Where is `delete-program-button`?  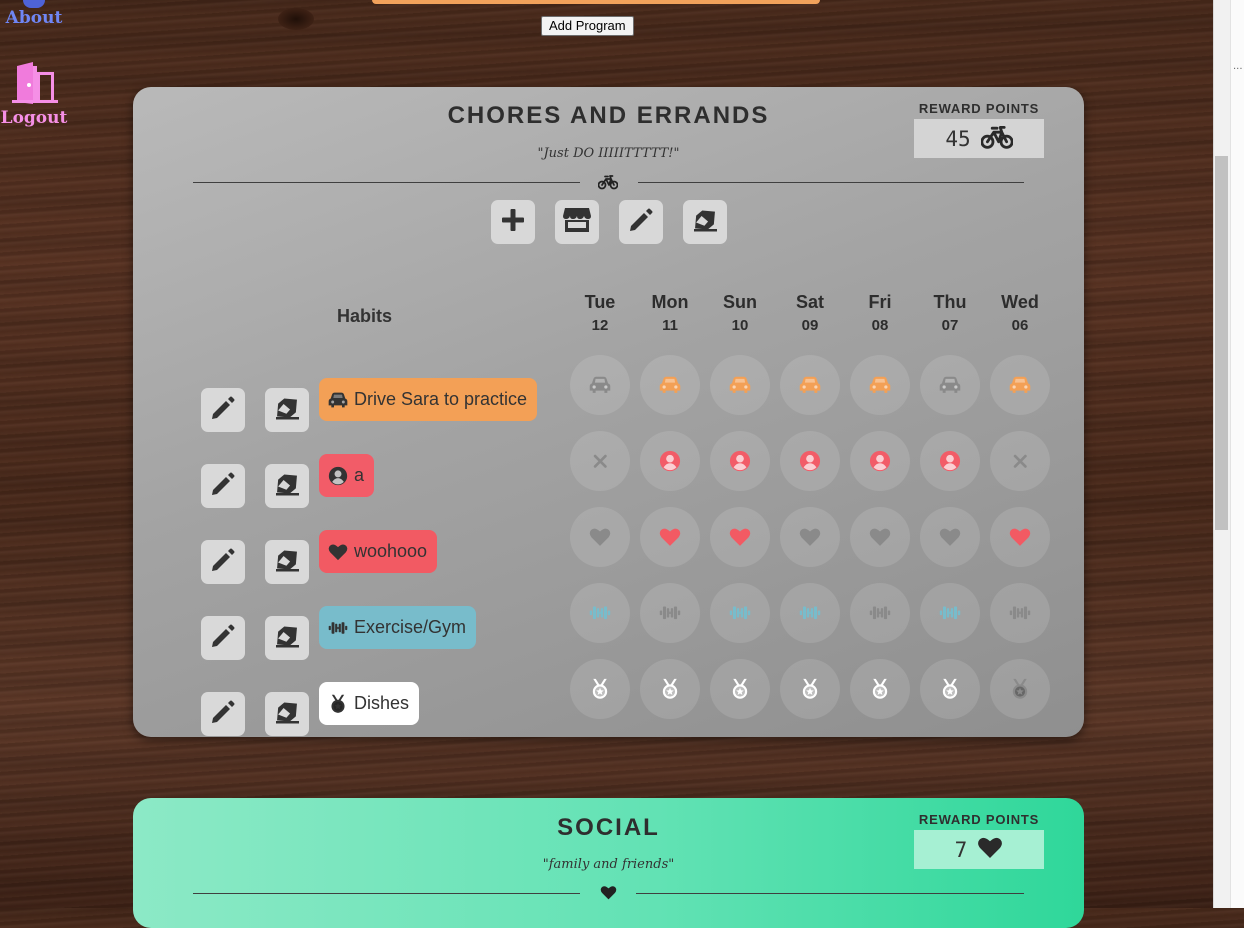 delete-program-button is located at coordinates (705, 222).